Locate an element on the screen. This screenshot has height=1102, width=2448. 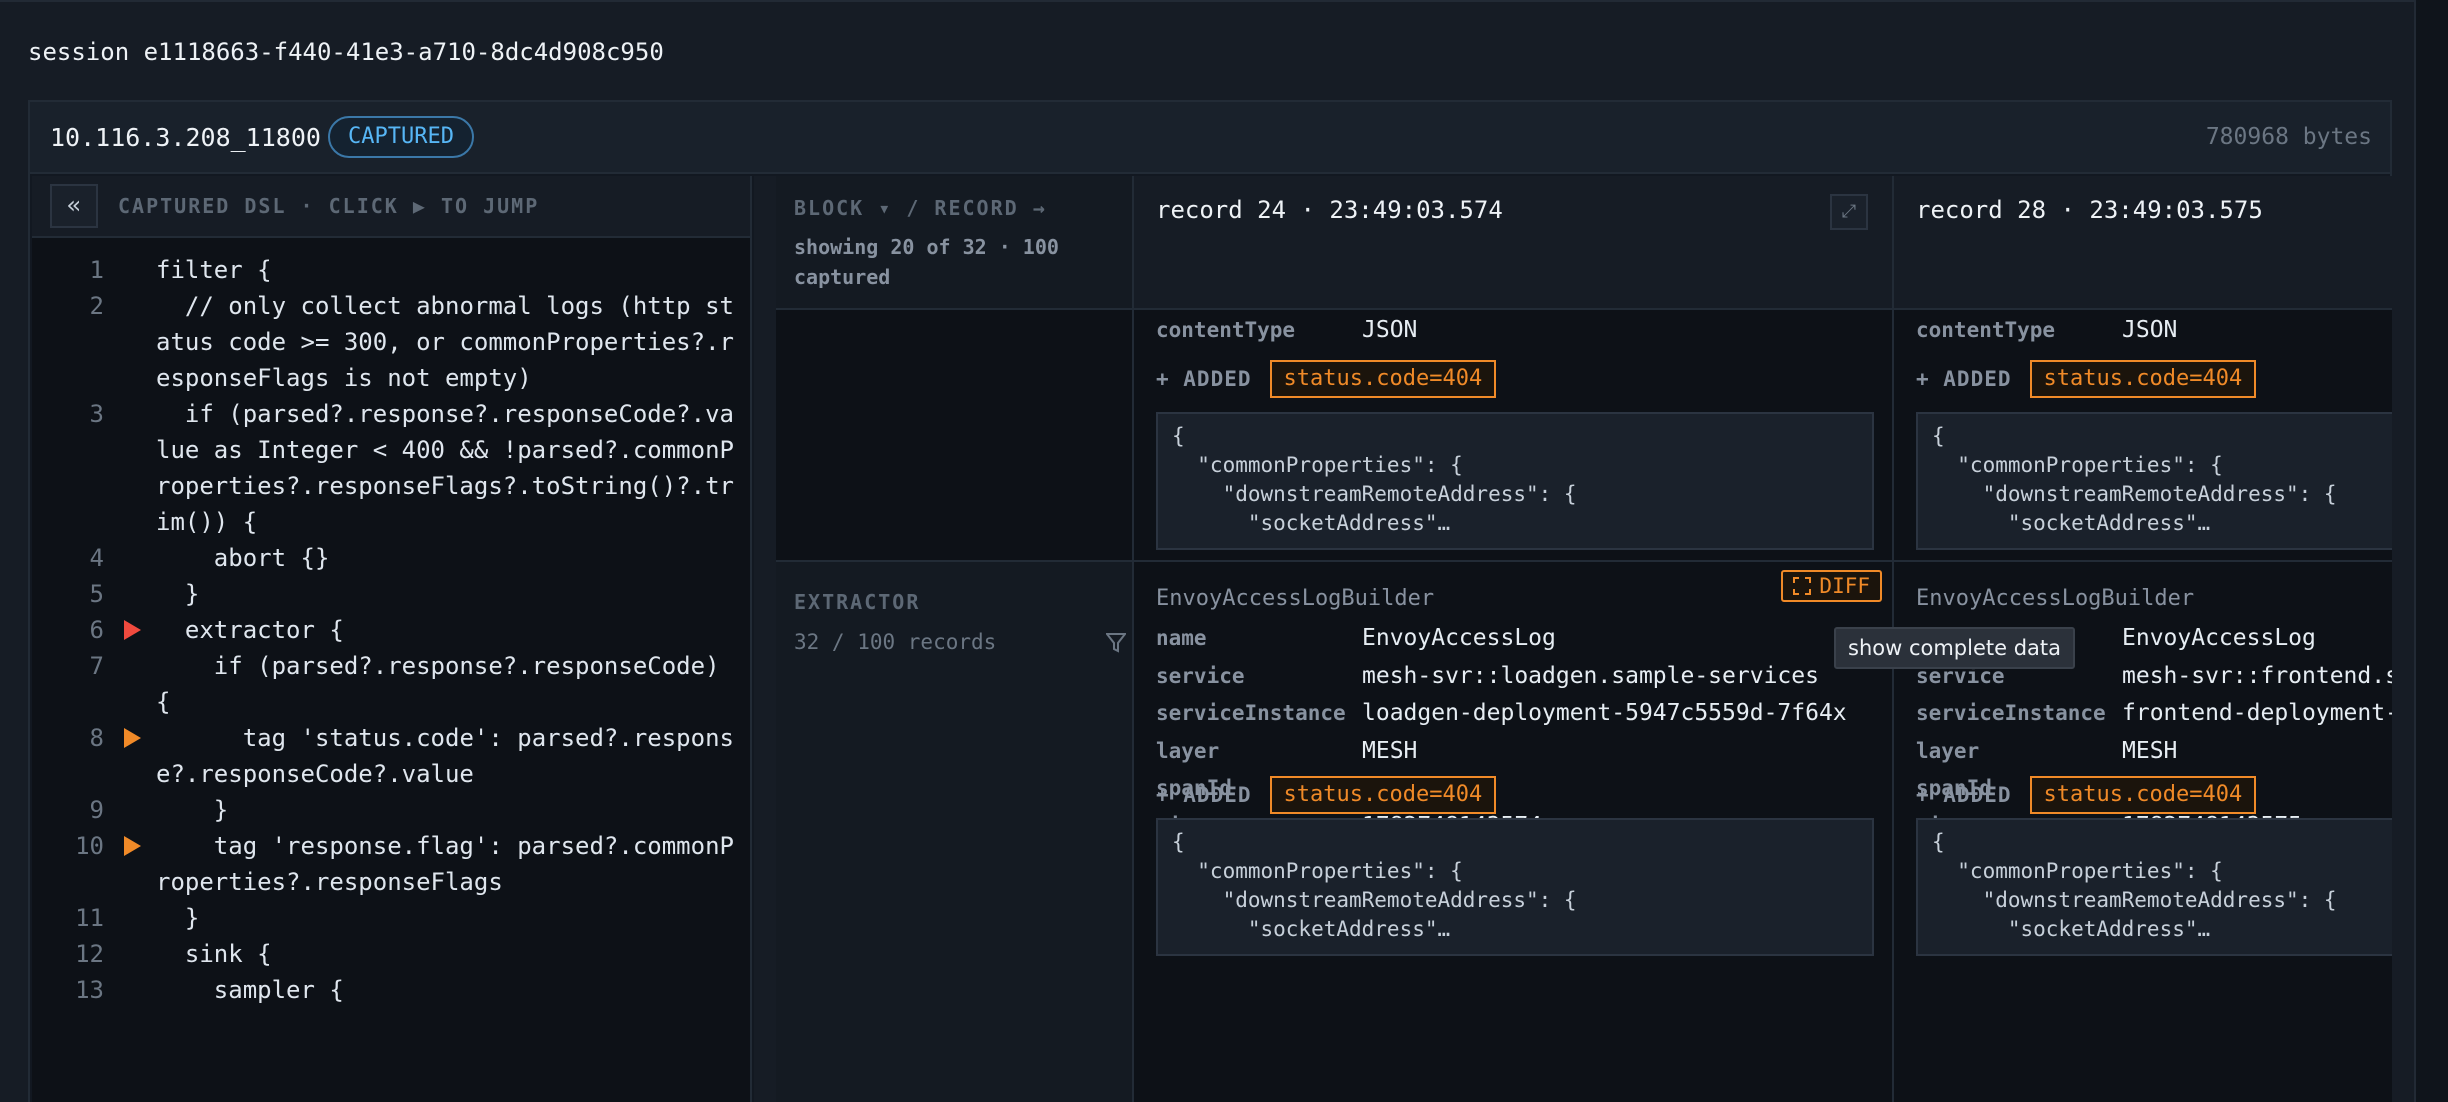
field-key: service is located at coordinates (1200, 675).